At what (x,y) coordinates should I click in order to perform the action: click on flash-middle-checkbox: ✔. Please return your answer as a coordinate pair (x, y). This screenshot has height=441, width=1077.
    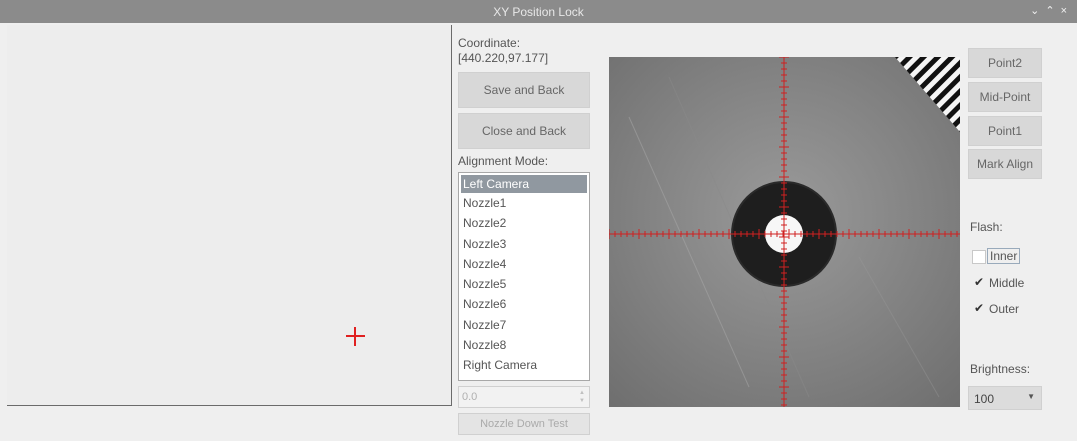
    Looking at the image, I should click on (979, 283).